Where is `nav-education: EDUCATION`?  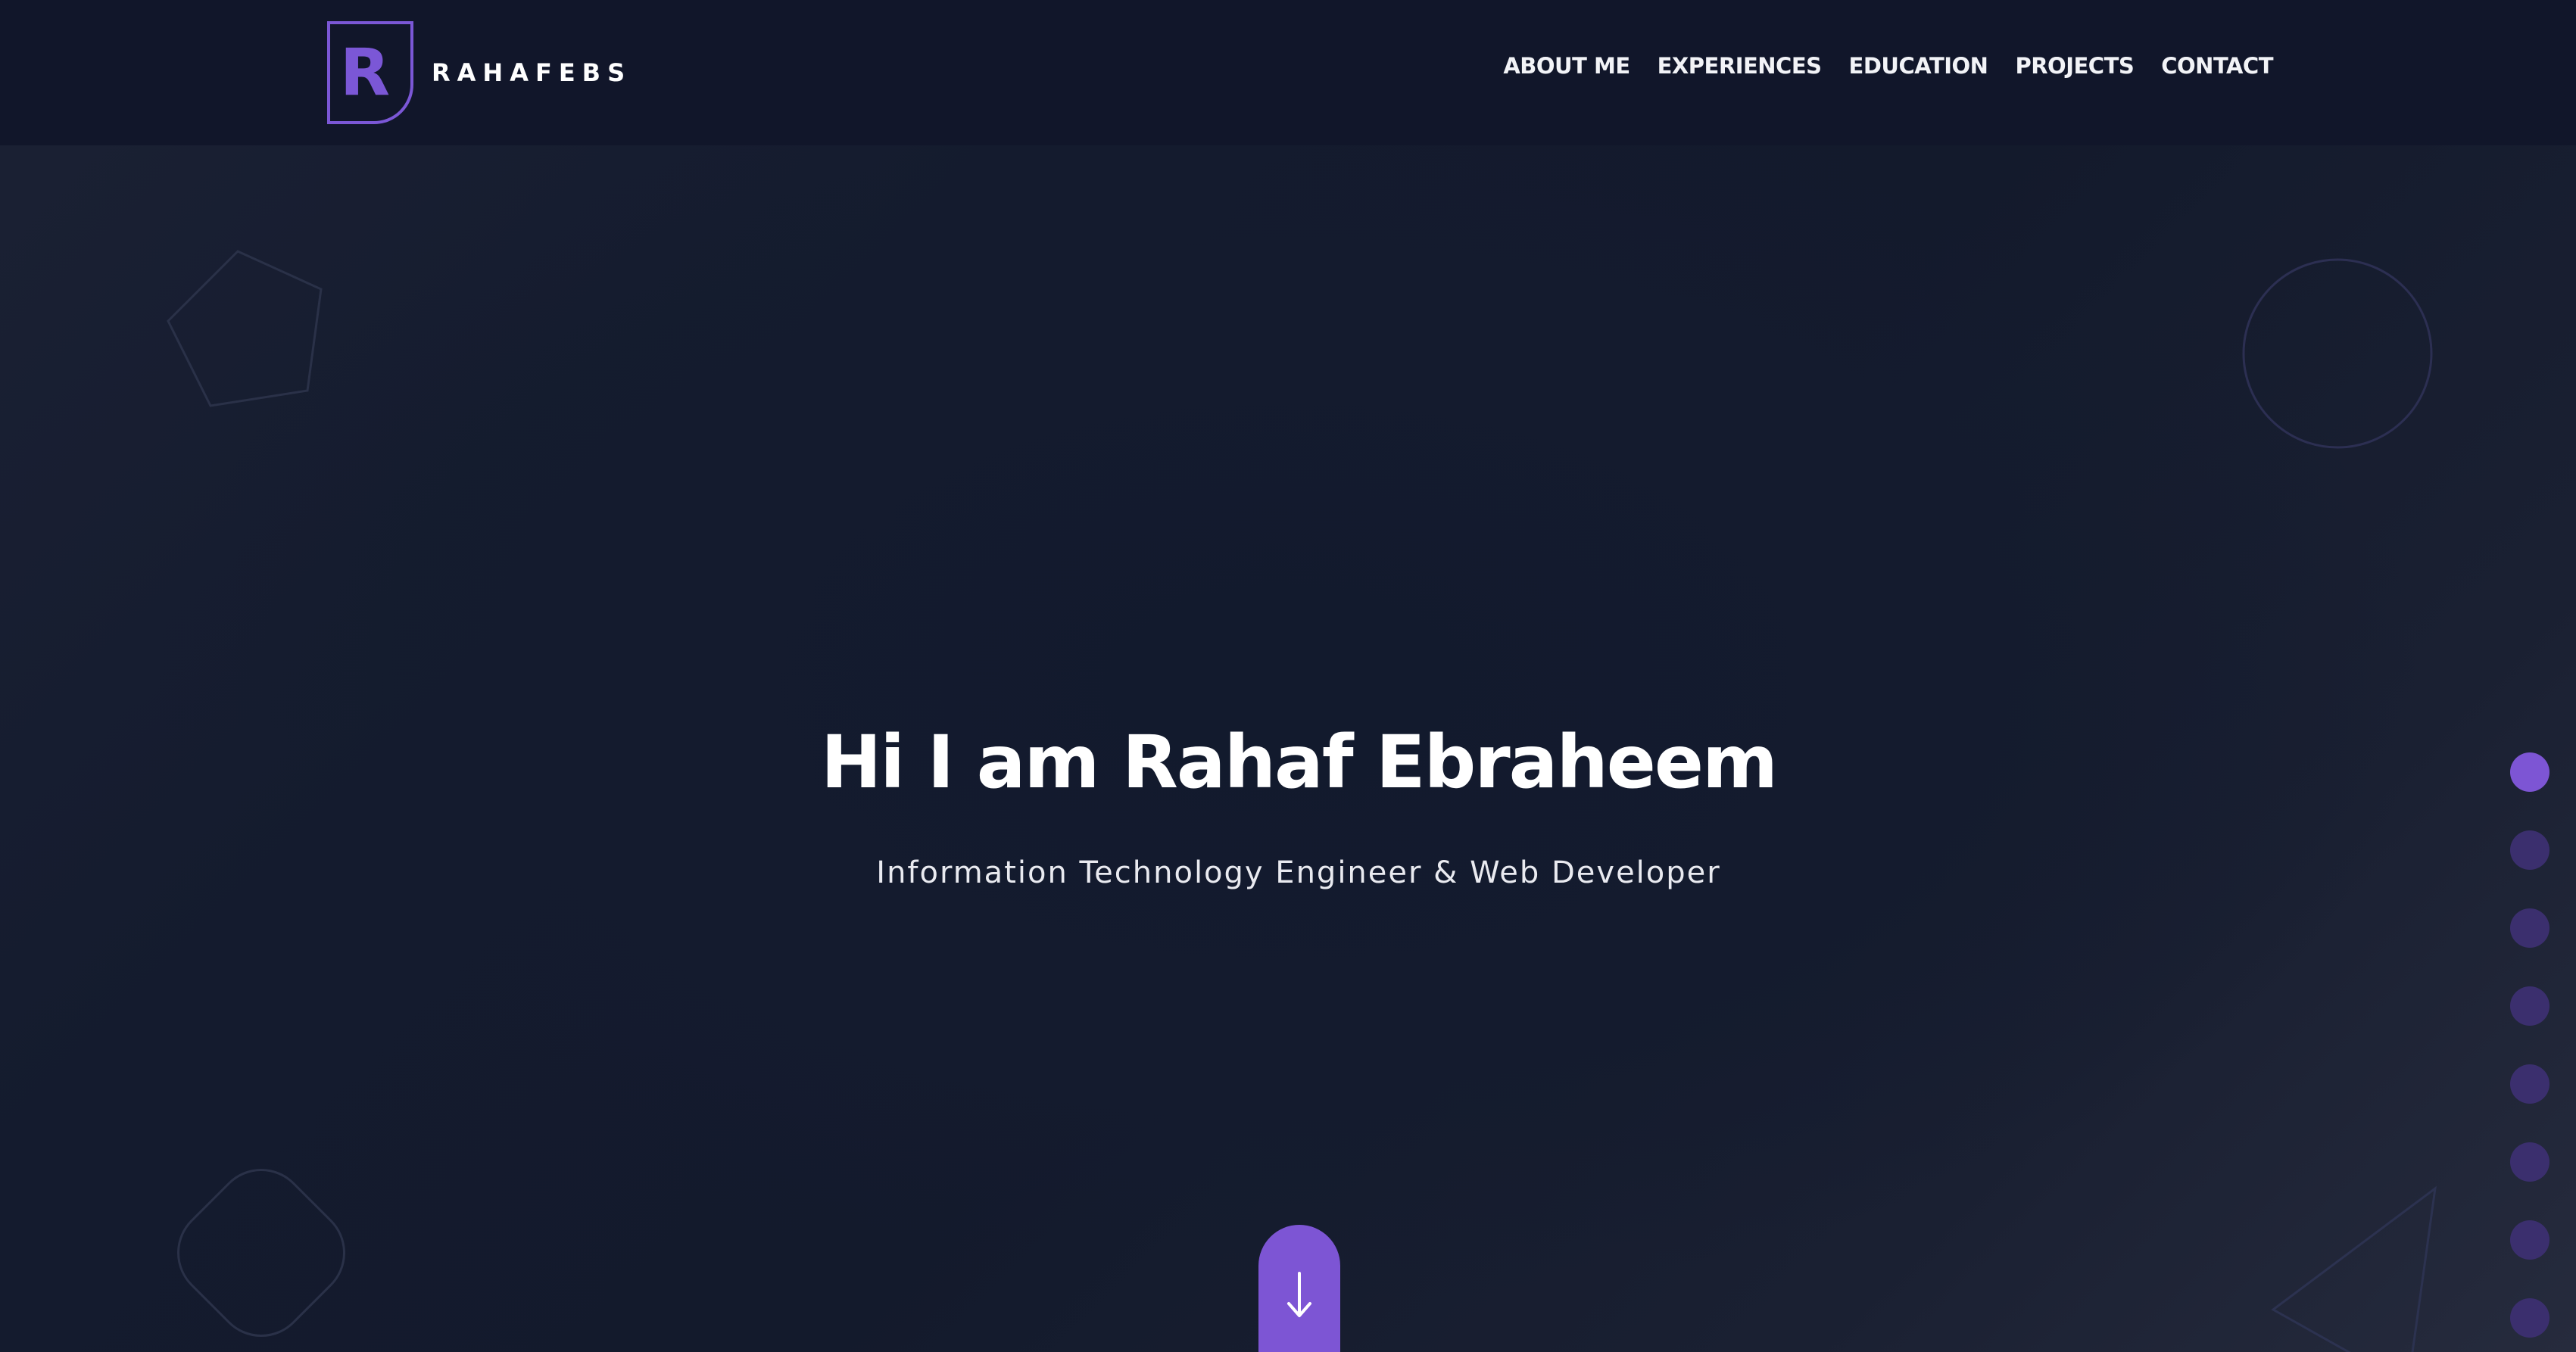
nav-education: EDUCATION is located at coordinates (1918, 66).